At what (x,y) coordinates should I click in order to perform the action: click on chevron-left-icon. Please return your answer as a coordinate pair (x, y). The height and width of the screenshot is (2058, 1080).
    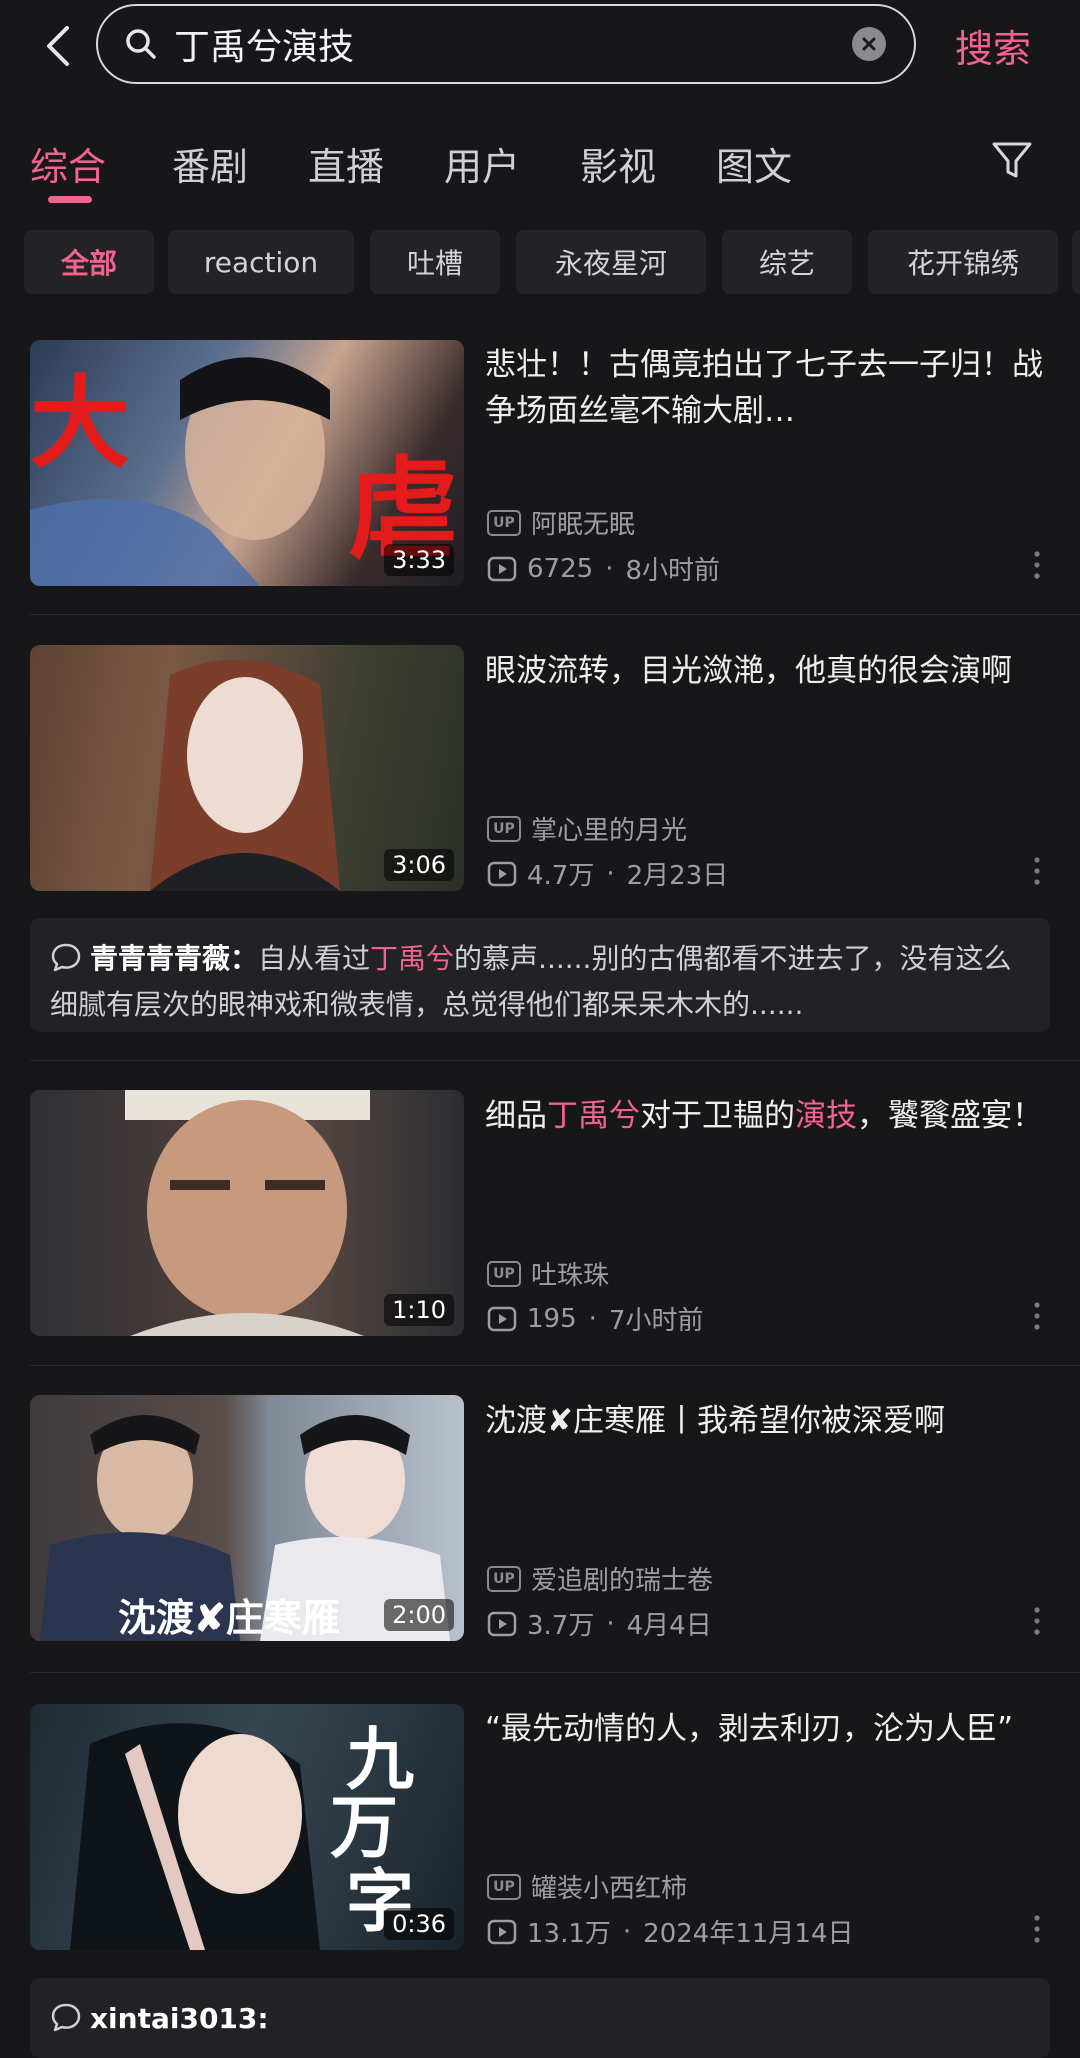
    Looking at the image, I should click on (58, 46).